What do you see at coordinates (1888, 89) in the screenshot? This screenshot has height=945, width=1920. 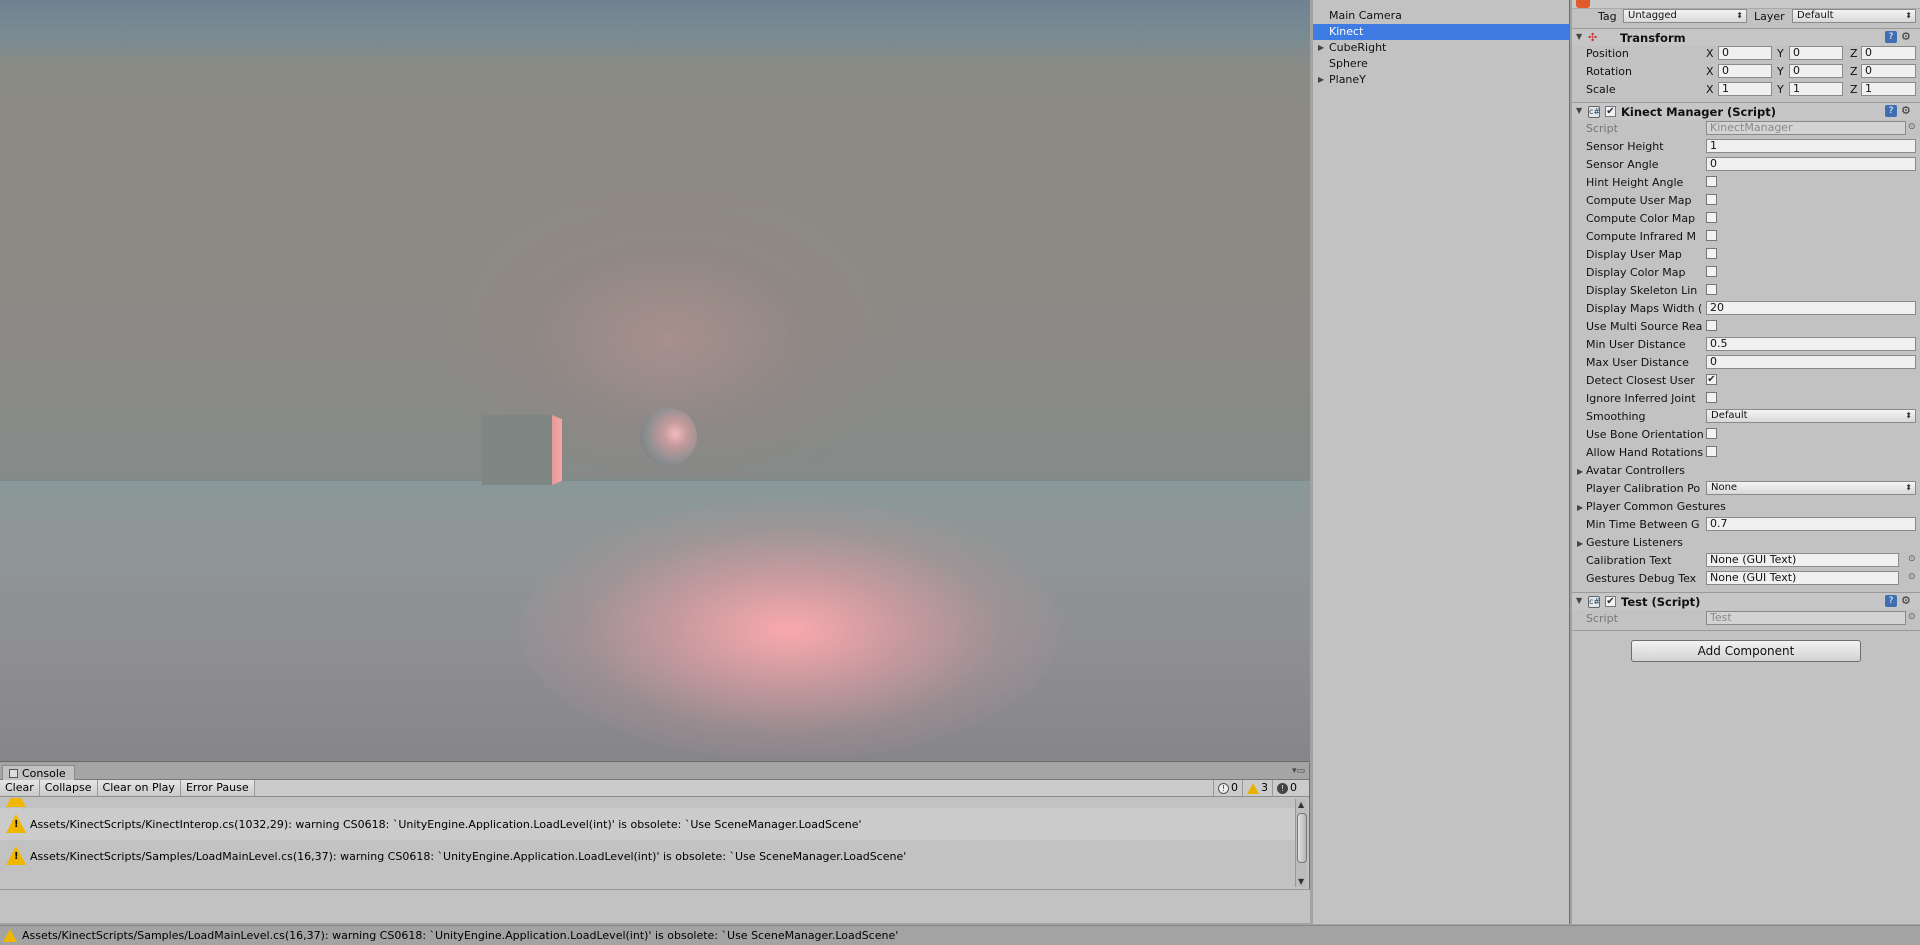 I see `scale-z-field: 1` at bounding box center [1888, 89].